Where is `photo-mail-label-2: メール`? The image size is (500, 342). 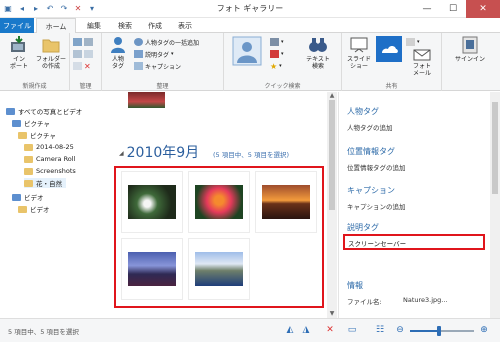 photo-mail-label-2: メール is located at coordinates (421, 73).